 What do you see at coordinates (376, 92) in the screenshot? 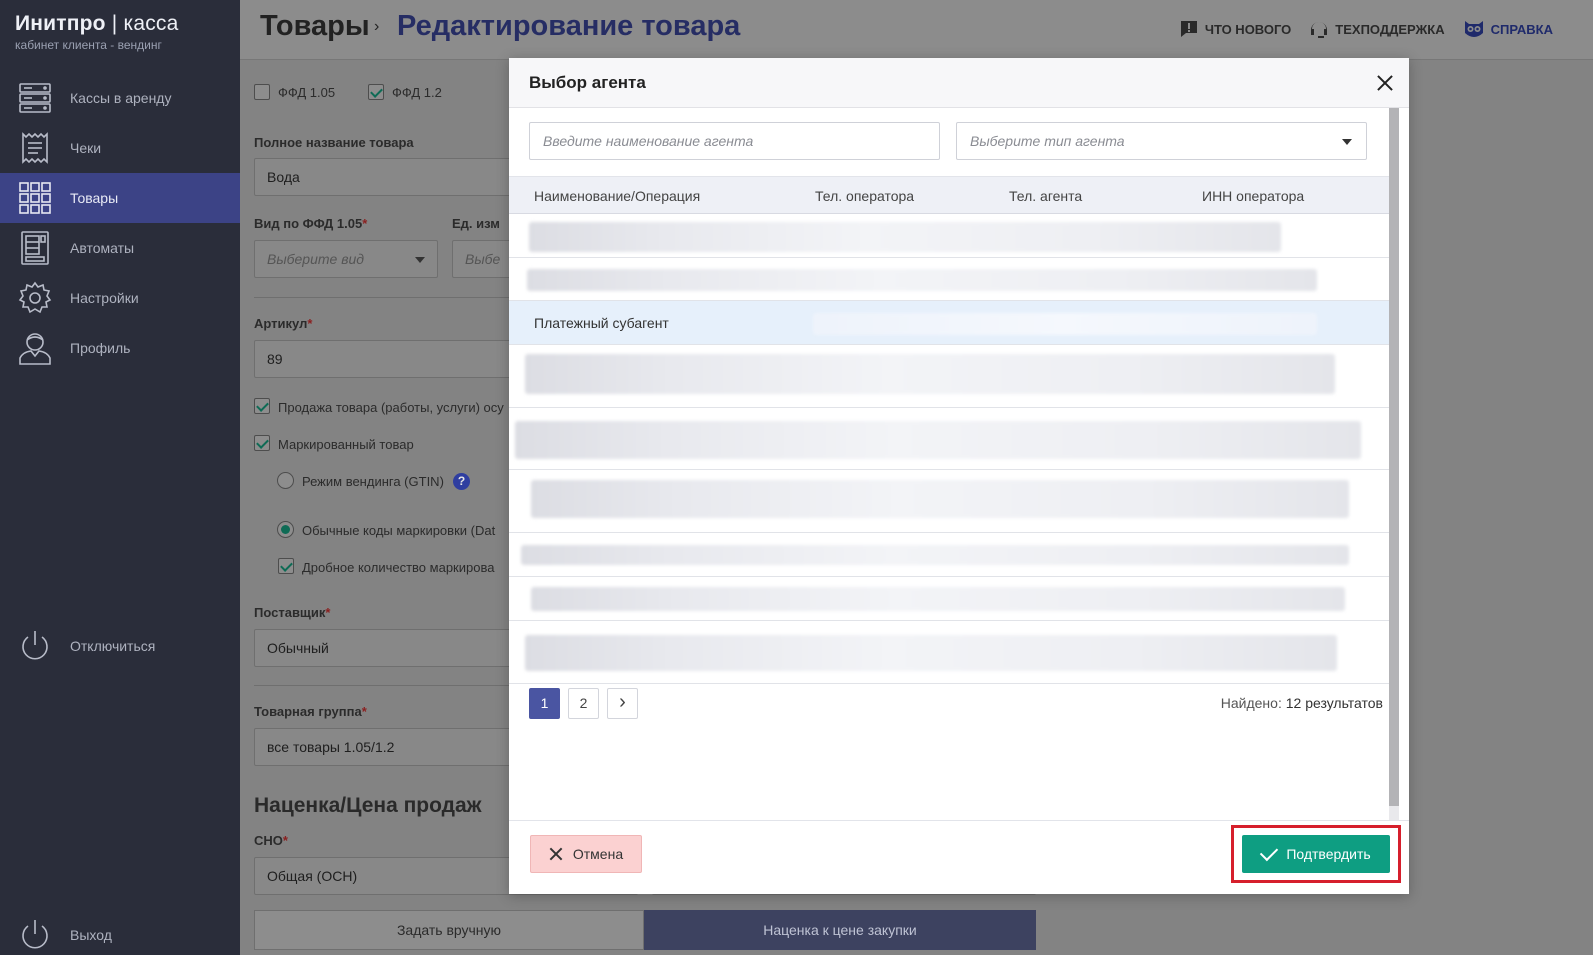
I see `ffd12-checkbox` at bounding box center [376, 92].